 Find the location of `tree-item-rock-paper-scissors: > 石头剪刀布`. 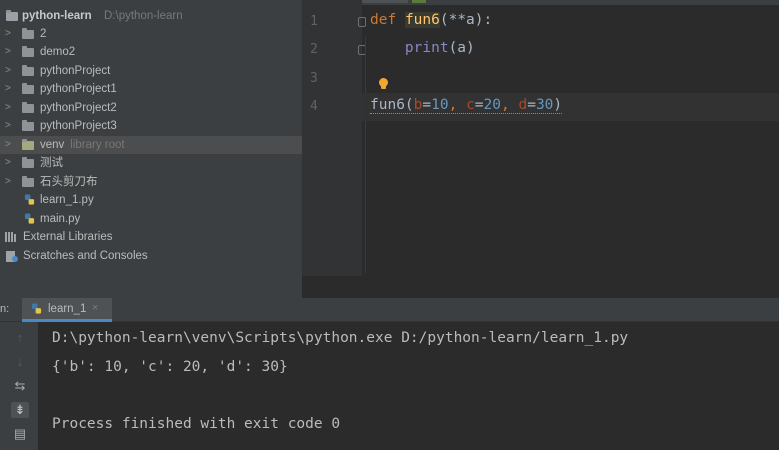

tree-item-rock-paper-scissors: > 石头剪刀布 is located at coordinates (151, 182).